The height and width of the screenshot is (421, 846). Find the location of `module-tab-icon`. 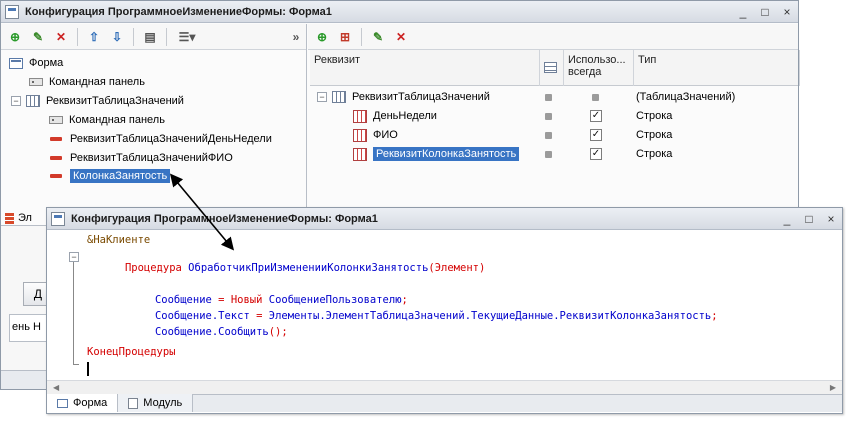

module-tab-icon is located at coordinates (133, 403).